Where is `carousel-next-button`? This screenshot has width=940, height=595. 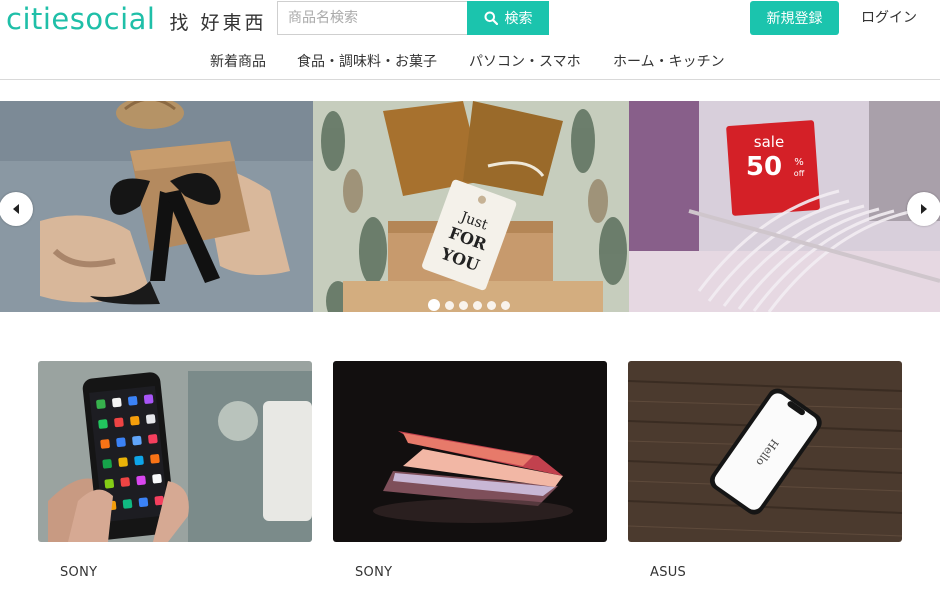
carousel-next-button is located at coordinates (923, 209).